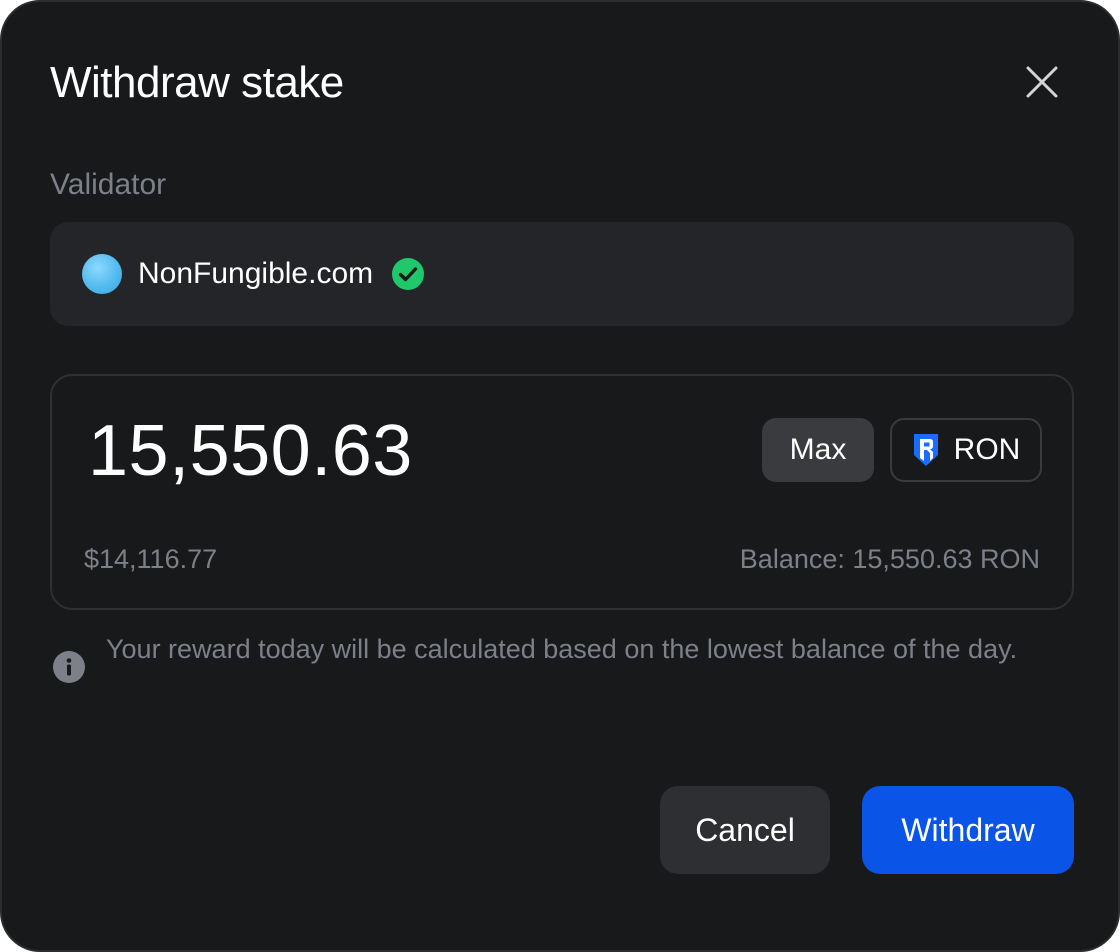  I want to click on ronin-logo-icon, so click(925, 450).